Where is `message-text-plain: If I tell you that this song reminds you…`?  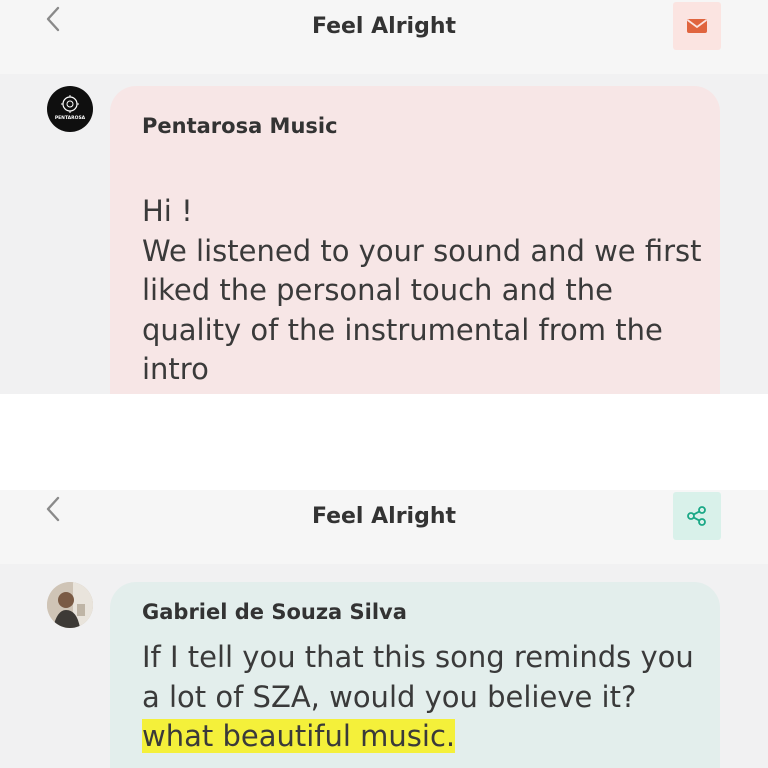 message-text-plain: If I tell you that this song reminds you… is located at coordinates (418, 677).